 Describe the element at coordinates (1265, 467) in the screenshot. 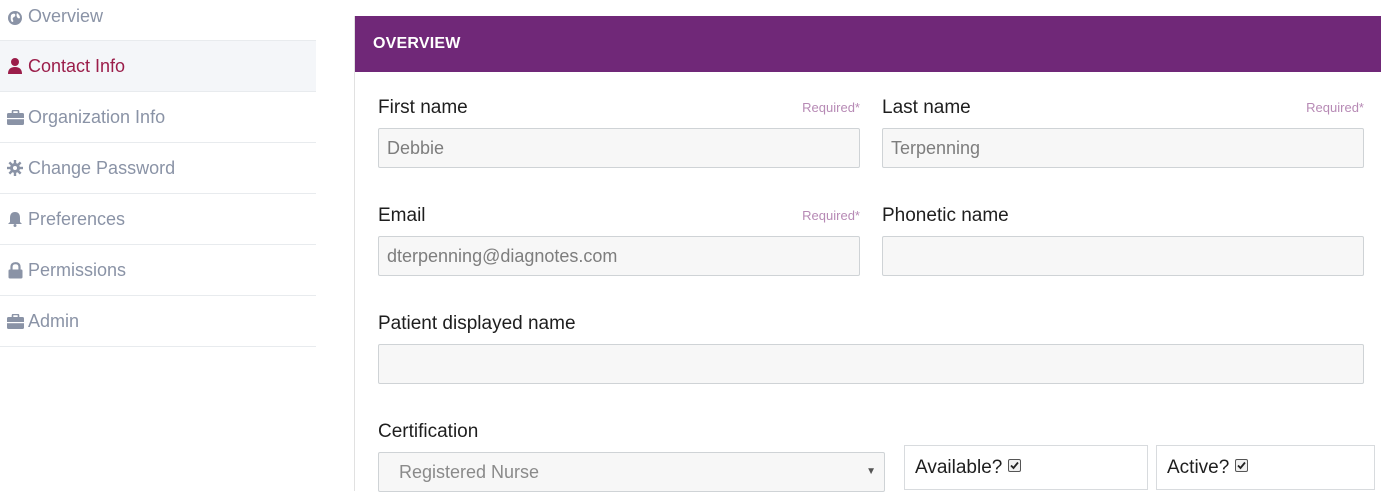

I see `active-group: Active?` at that location.